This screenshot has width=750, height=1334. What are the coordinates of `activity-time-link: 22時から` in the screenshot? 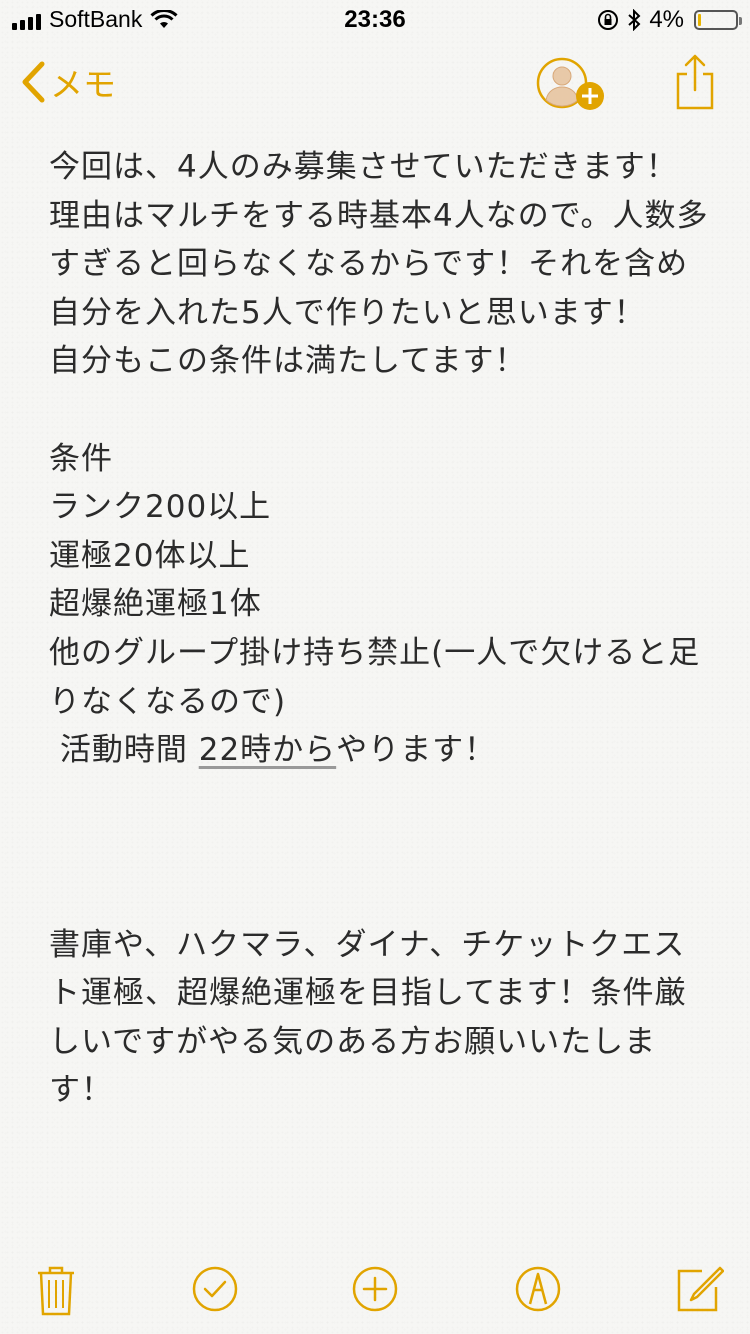 It's located at (267, 750).